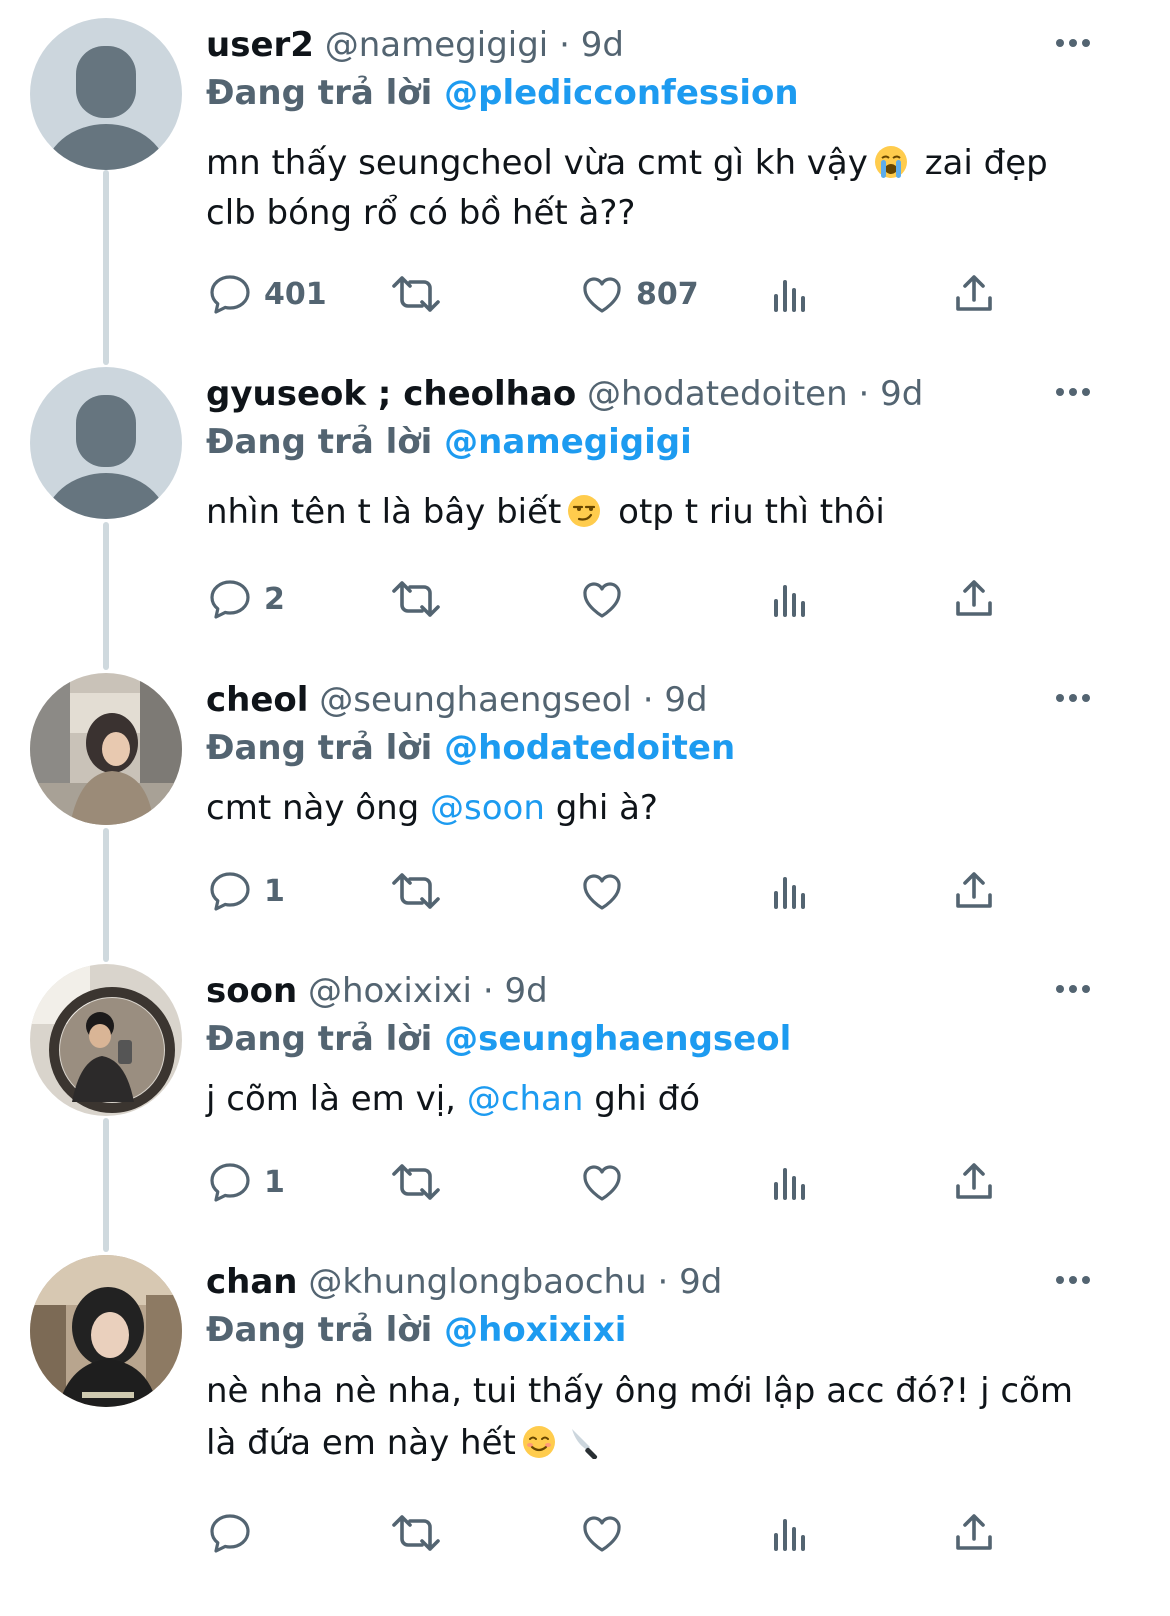  What do you see at coordinates (621, 93) in the screenshot?
I see `reply-to-mention: @pledicconfession` at bounding box center [621, 93].